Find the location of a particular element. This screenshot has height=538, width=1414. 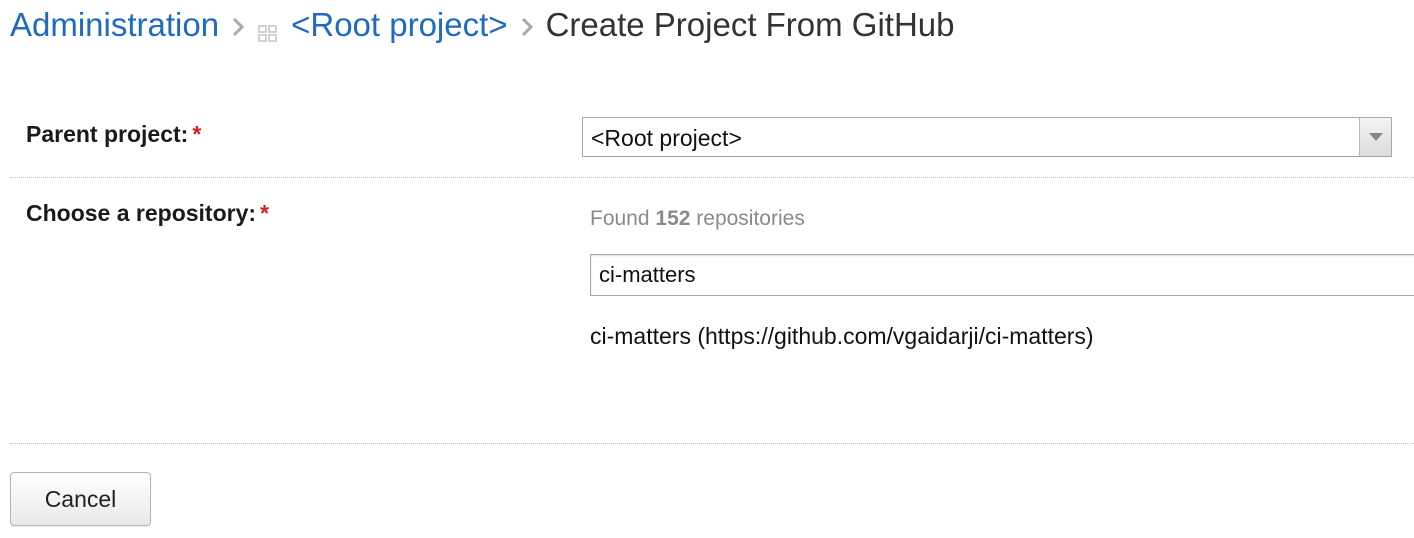

repositories-found-count: Found 152 repositories is located at coordinates (697, 219).